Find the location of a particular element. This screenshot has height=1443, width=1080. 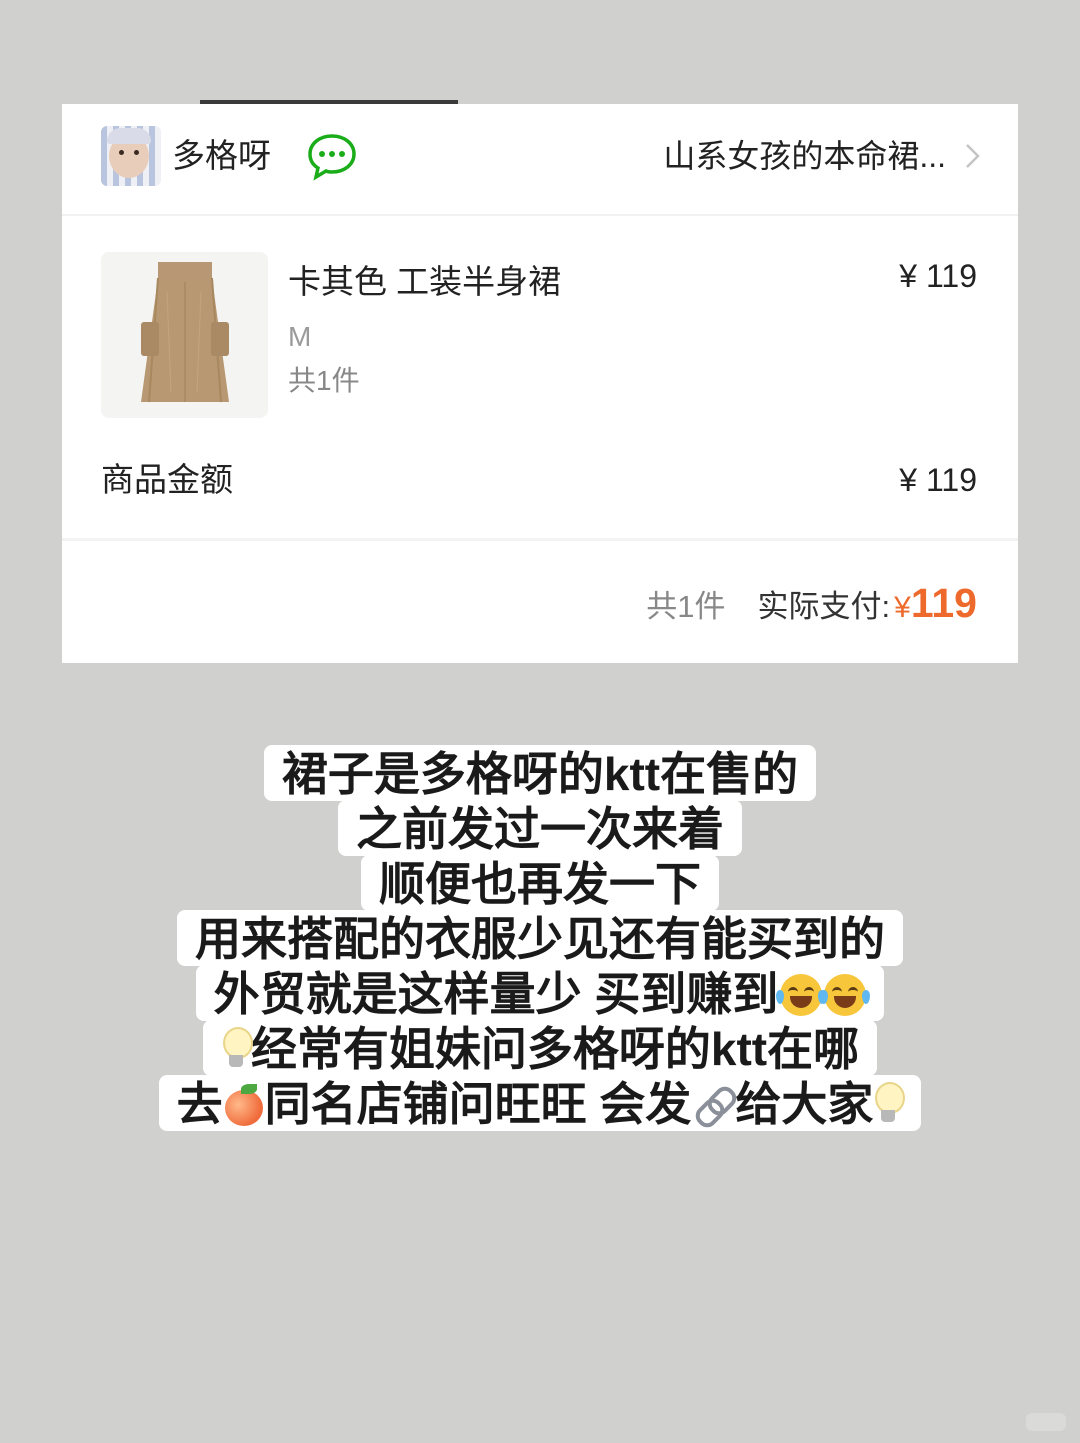

caption-line-6: 经常有姐妹问多格呀的ktt在哪 is located at coordinates (540, 1048).